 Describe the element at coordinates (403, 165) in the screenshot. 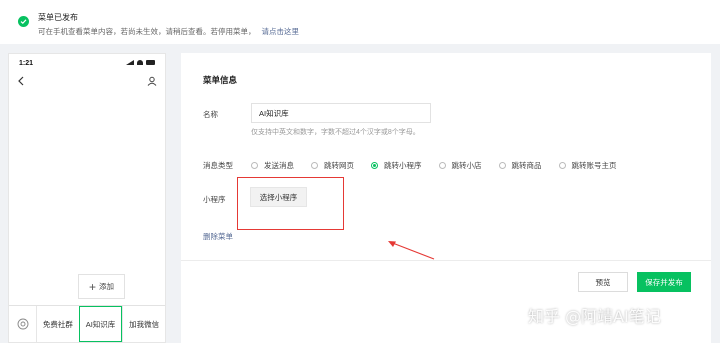

I see `radio-label: 跳转小程序` at that location.